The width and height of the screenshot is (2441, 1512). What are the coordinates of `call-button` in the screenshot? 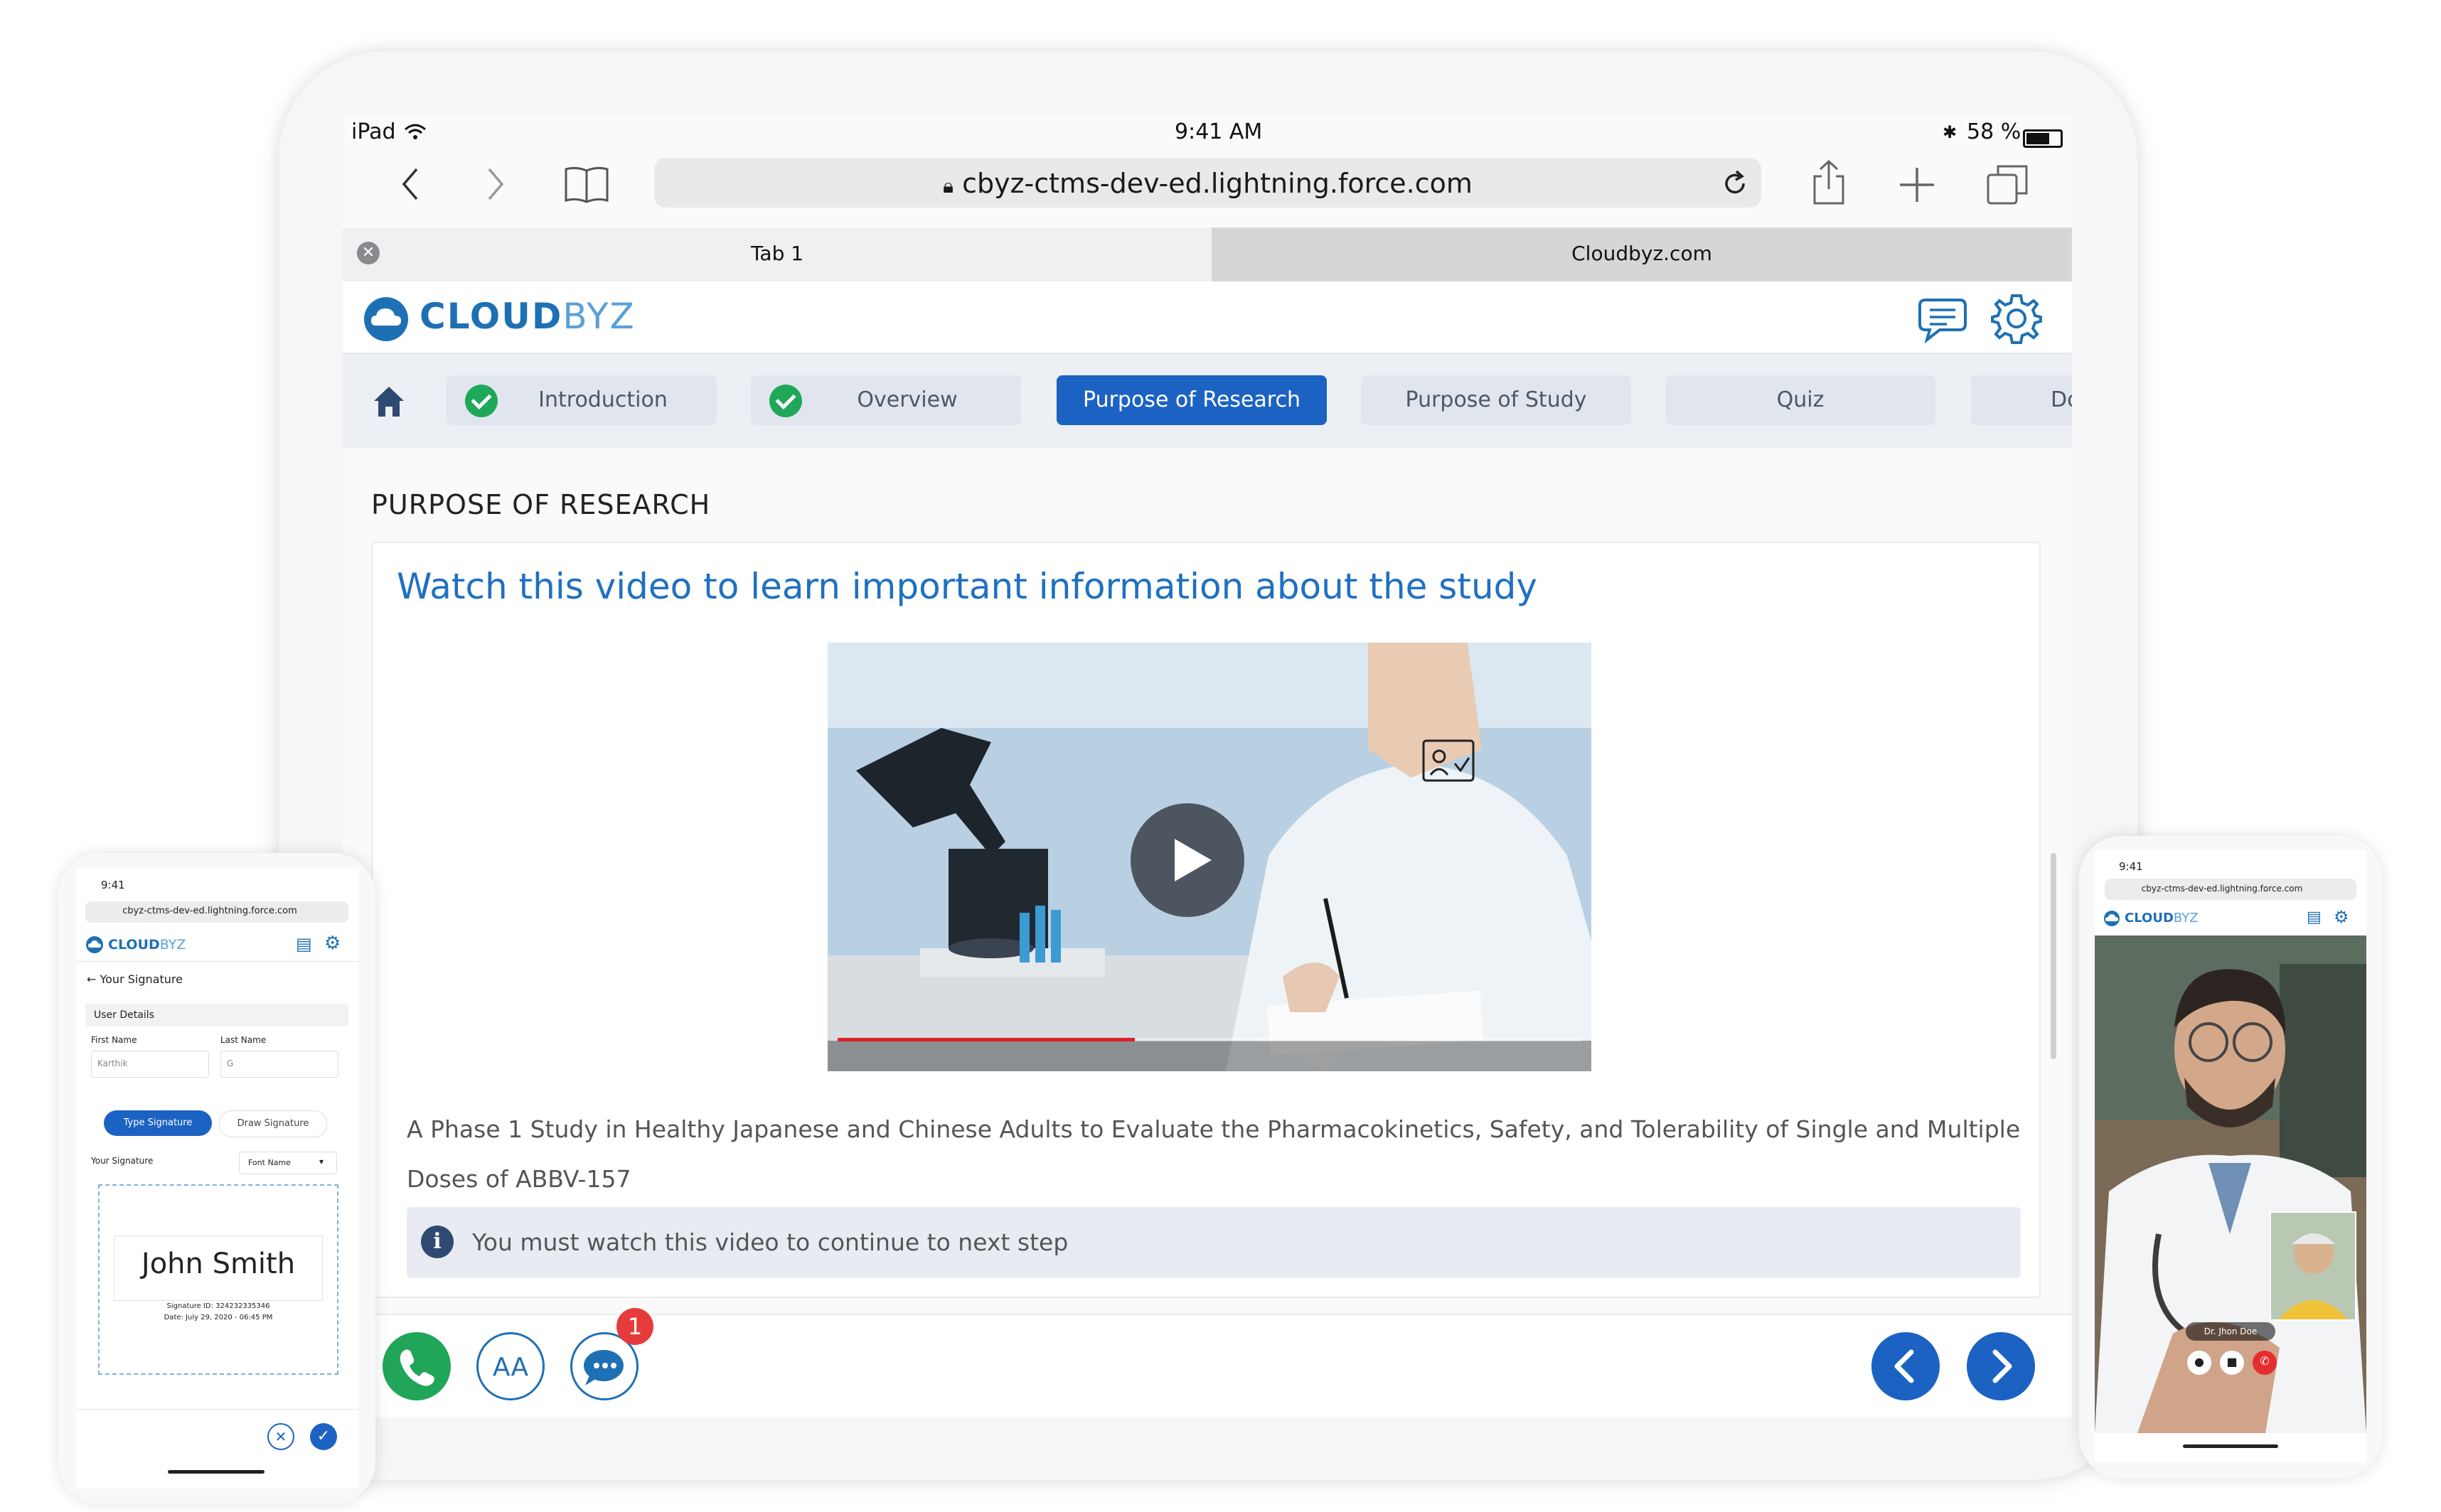 It's located at (417, 1366).